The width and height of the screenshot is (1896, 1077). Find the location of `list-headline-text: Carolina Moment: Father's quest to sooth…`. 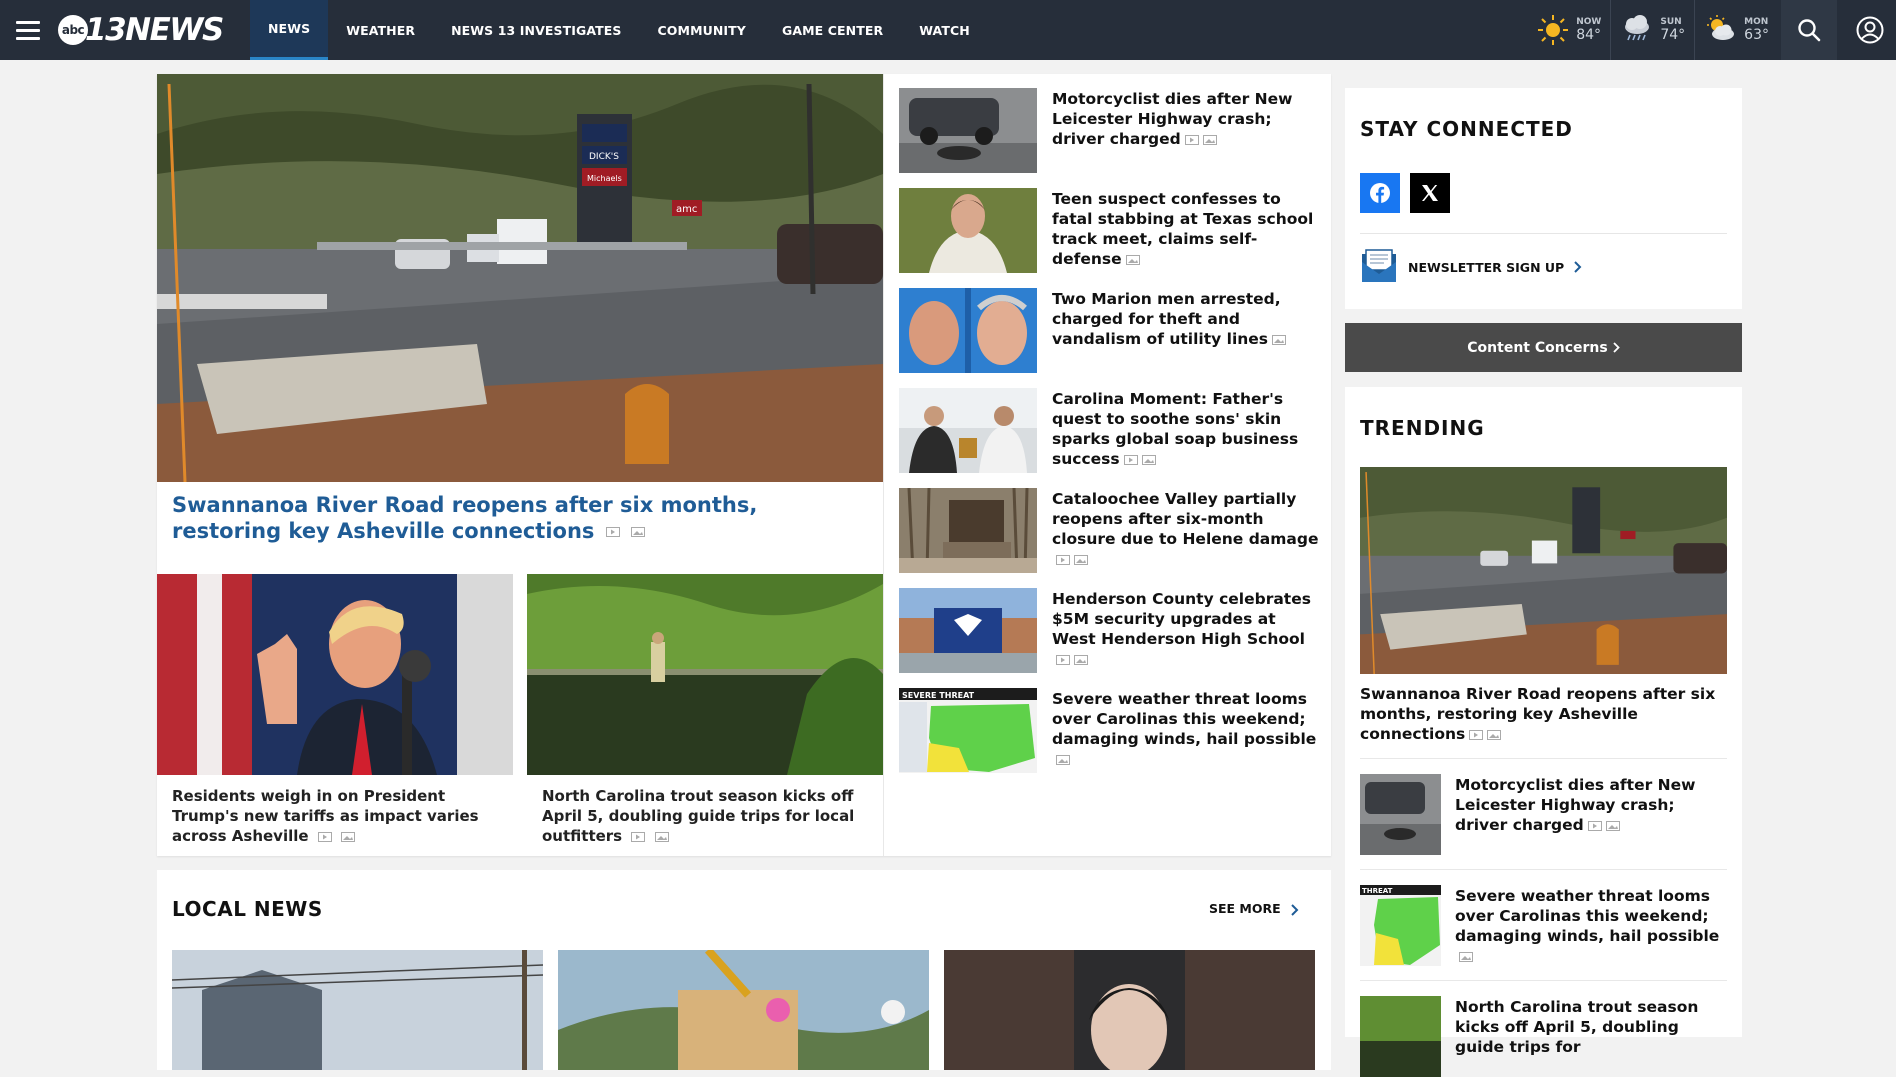

list-headline-text: Carolina Moment: Father's quest to sooth… is located at coordinates (1175, 429).